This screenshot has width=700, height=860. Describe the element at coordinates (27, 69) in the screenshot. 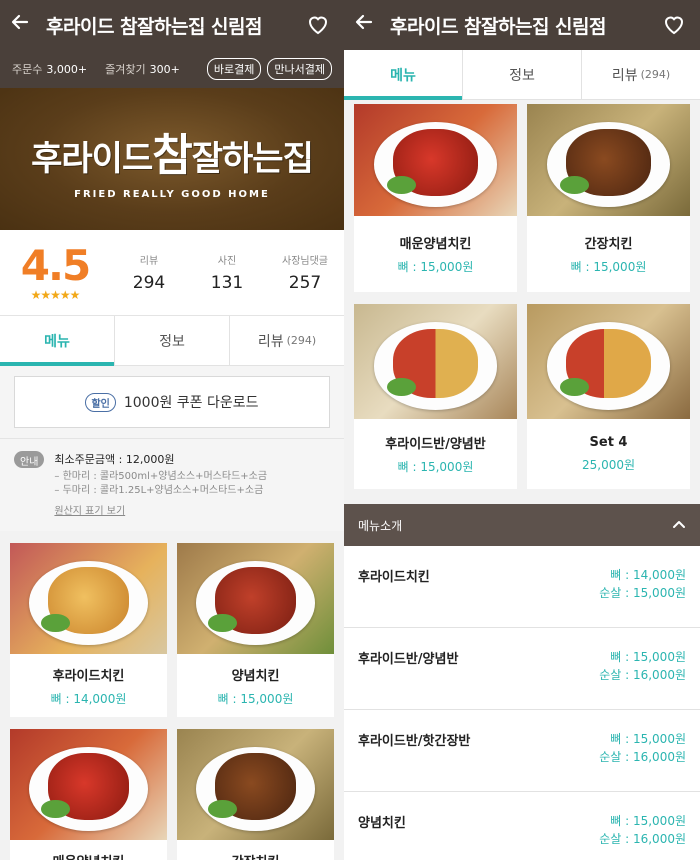

I see `order-count-label: 주문수` at that location.